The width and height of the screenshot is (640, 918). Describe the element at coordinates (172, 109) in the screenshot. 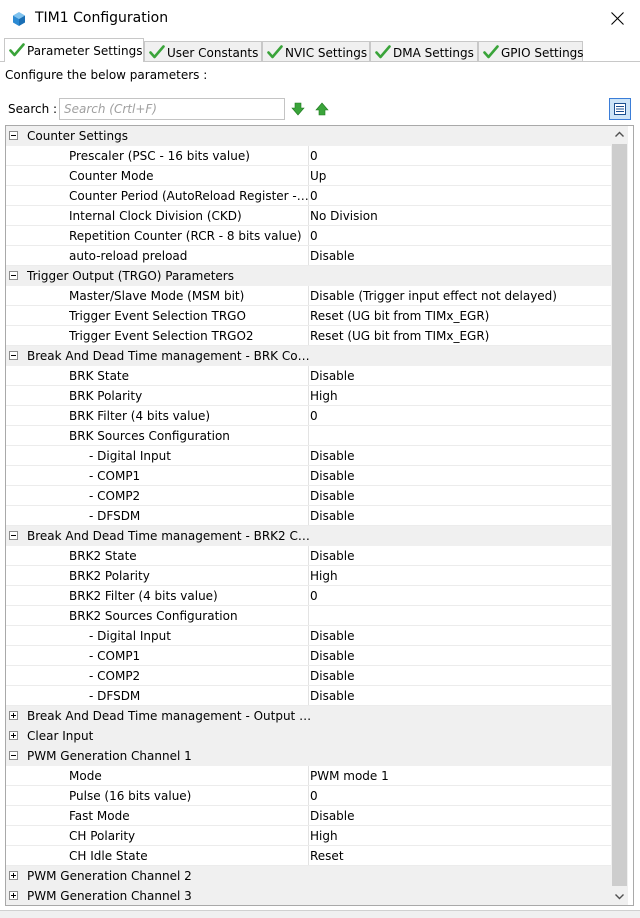

I see `search-input` at that location.